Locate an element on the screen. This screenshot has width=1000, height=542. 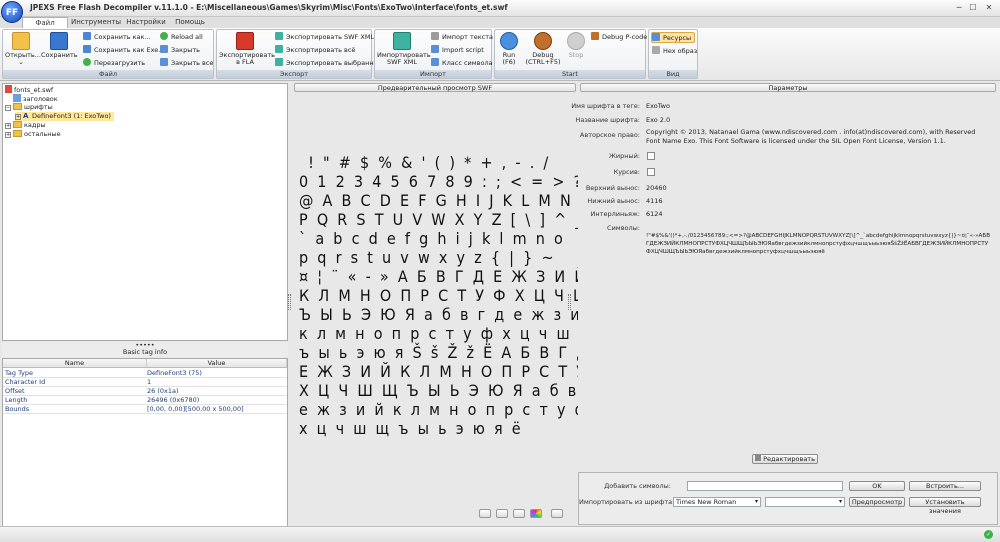
table-row: Character Id 1 is located at coordinates (145, 382).